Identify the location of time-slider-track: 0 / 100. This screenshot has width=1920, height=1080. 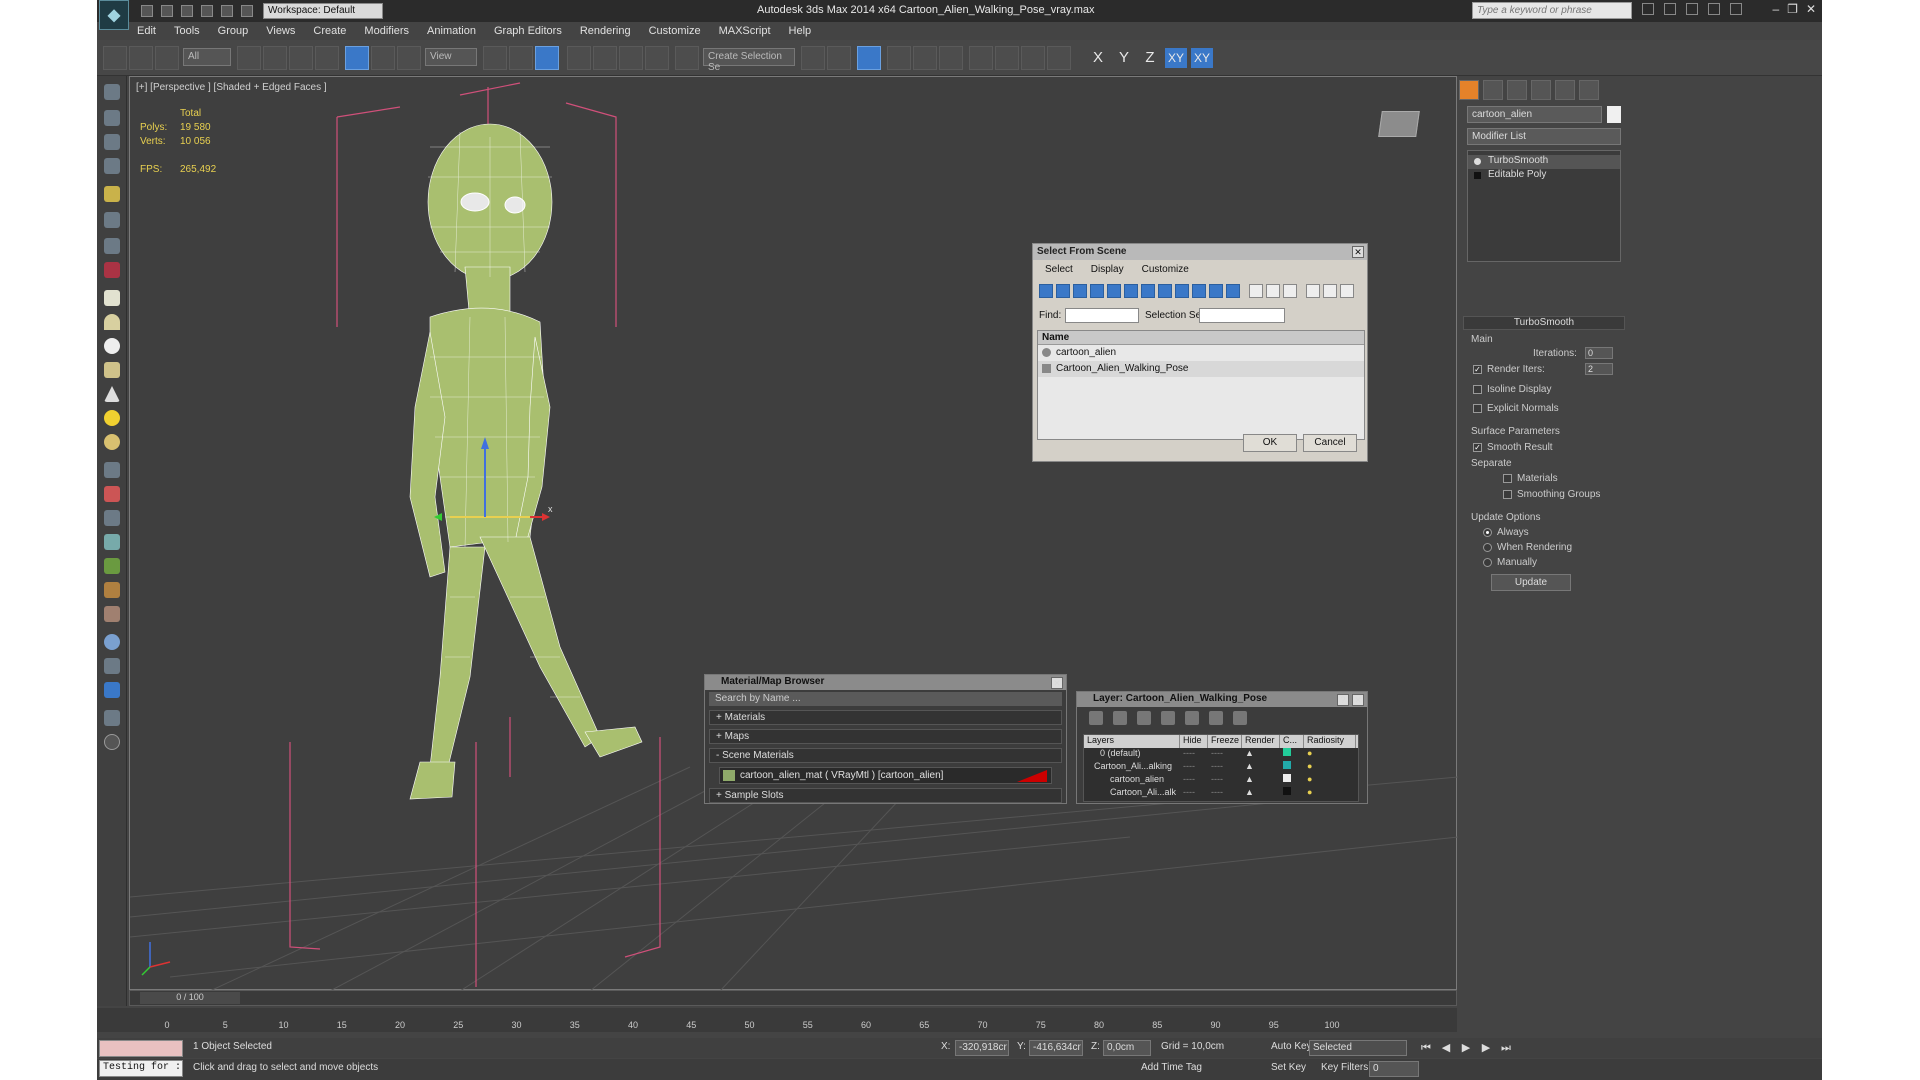
(793, 998).